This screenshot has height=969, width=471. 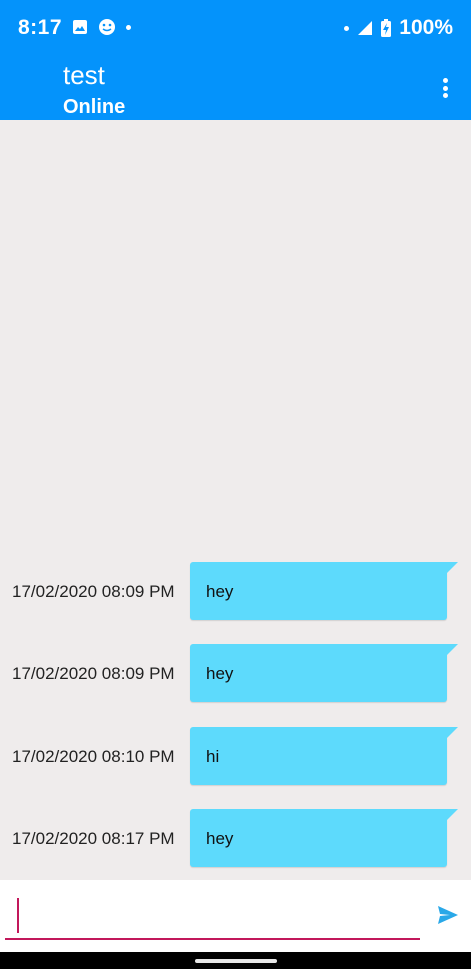 I want to click on message-input, so click(x=212, y=916).